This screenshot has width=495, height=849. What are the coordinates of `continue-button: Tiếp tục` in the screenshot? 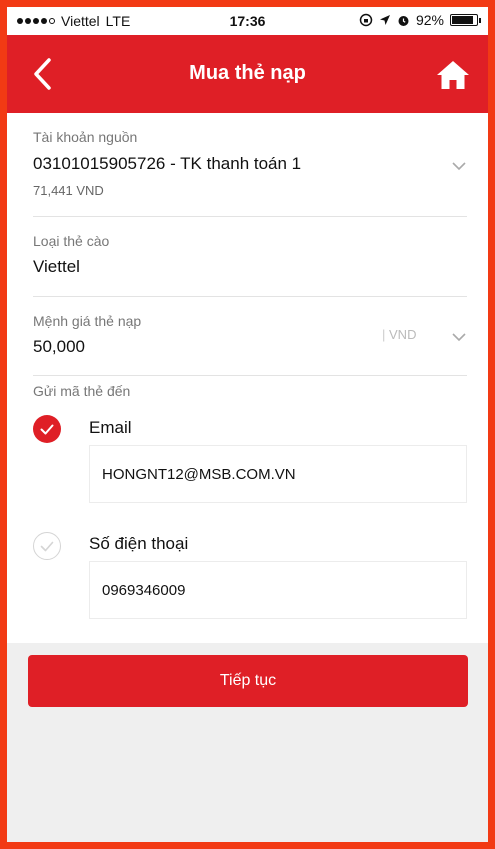 It's located at (248, 681).